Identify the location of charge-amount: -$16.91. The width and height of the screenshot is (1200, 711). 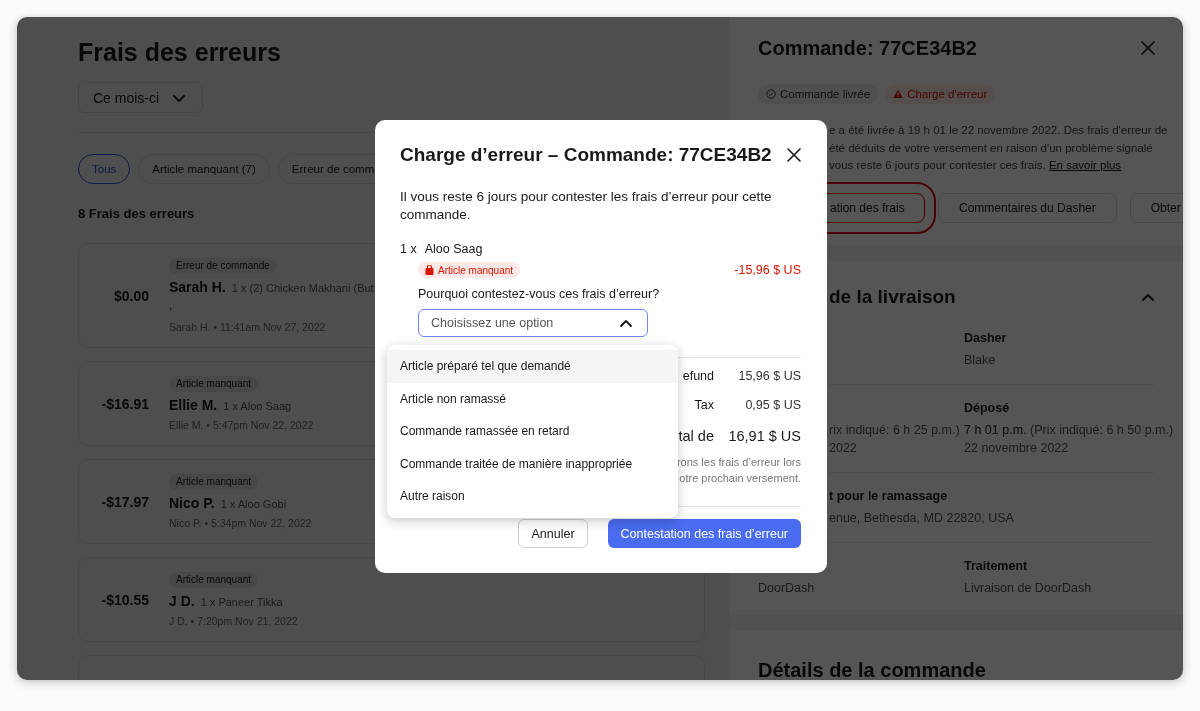
(124, 403).